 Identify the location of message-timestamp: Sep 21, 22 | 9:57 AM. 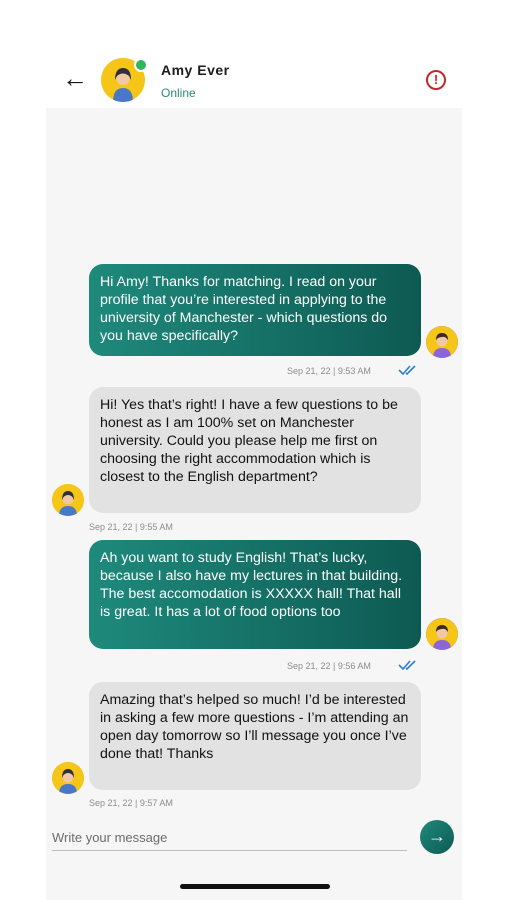
(131, 803).